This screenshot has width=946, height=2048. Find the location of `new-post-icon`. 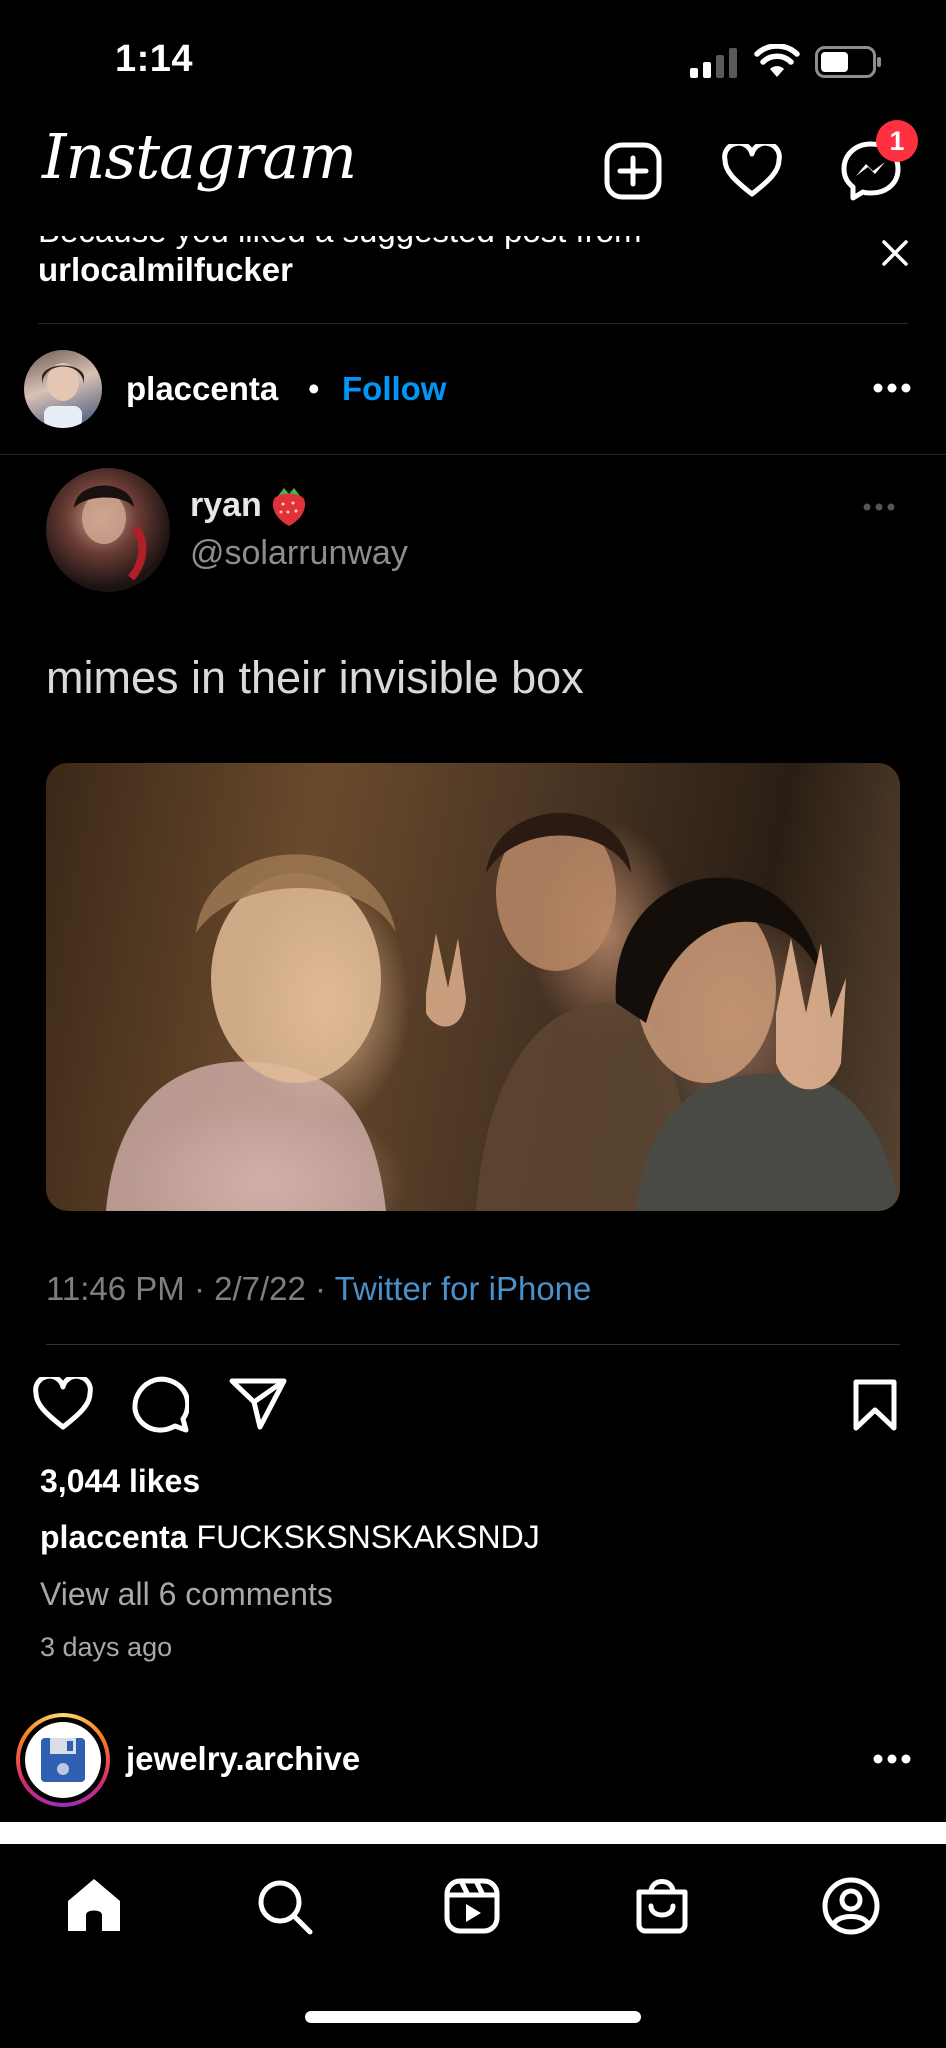

new-post-icon is located at coordinates (633, 171).